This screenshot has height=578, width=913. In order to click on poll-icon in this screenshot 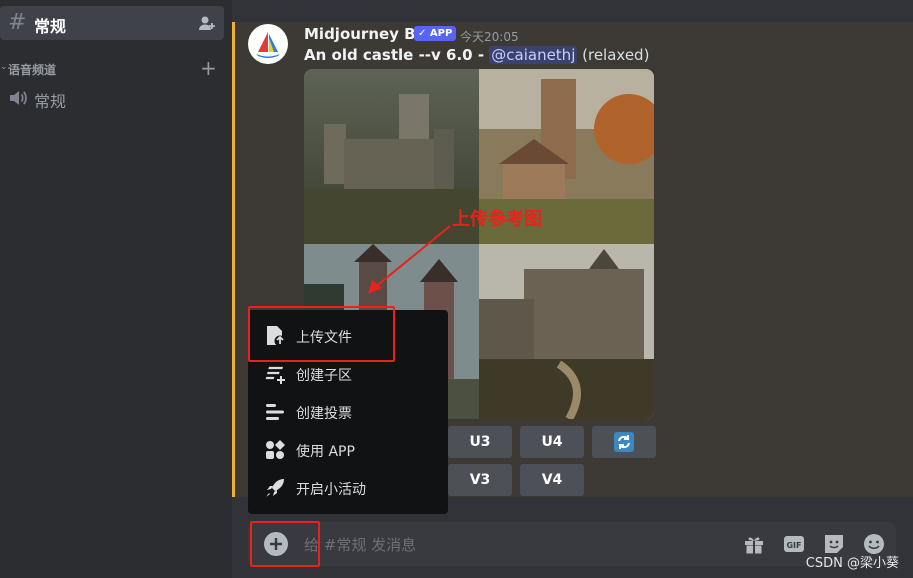, I will do `click(275, 412)`.